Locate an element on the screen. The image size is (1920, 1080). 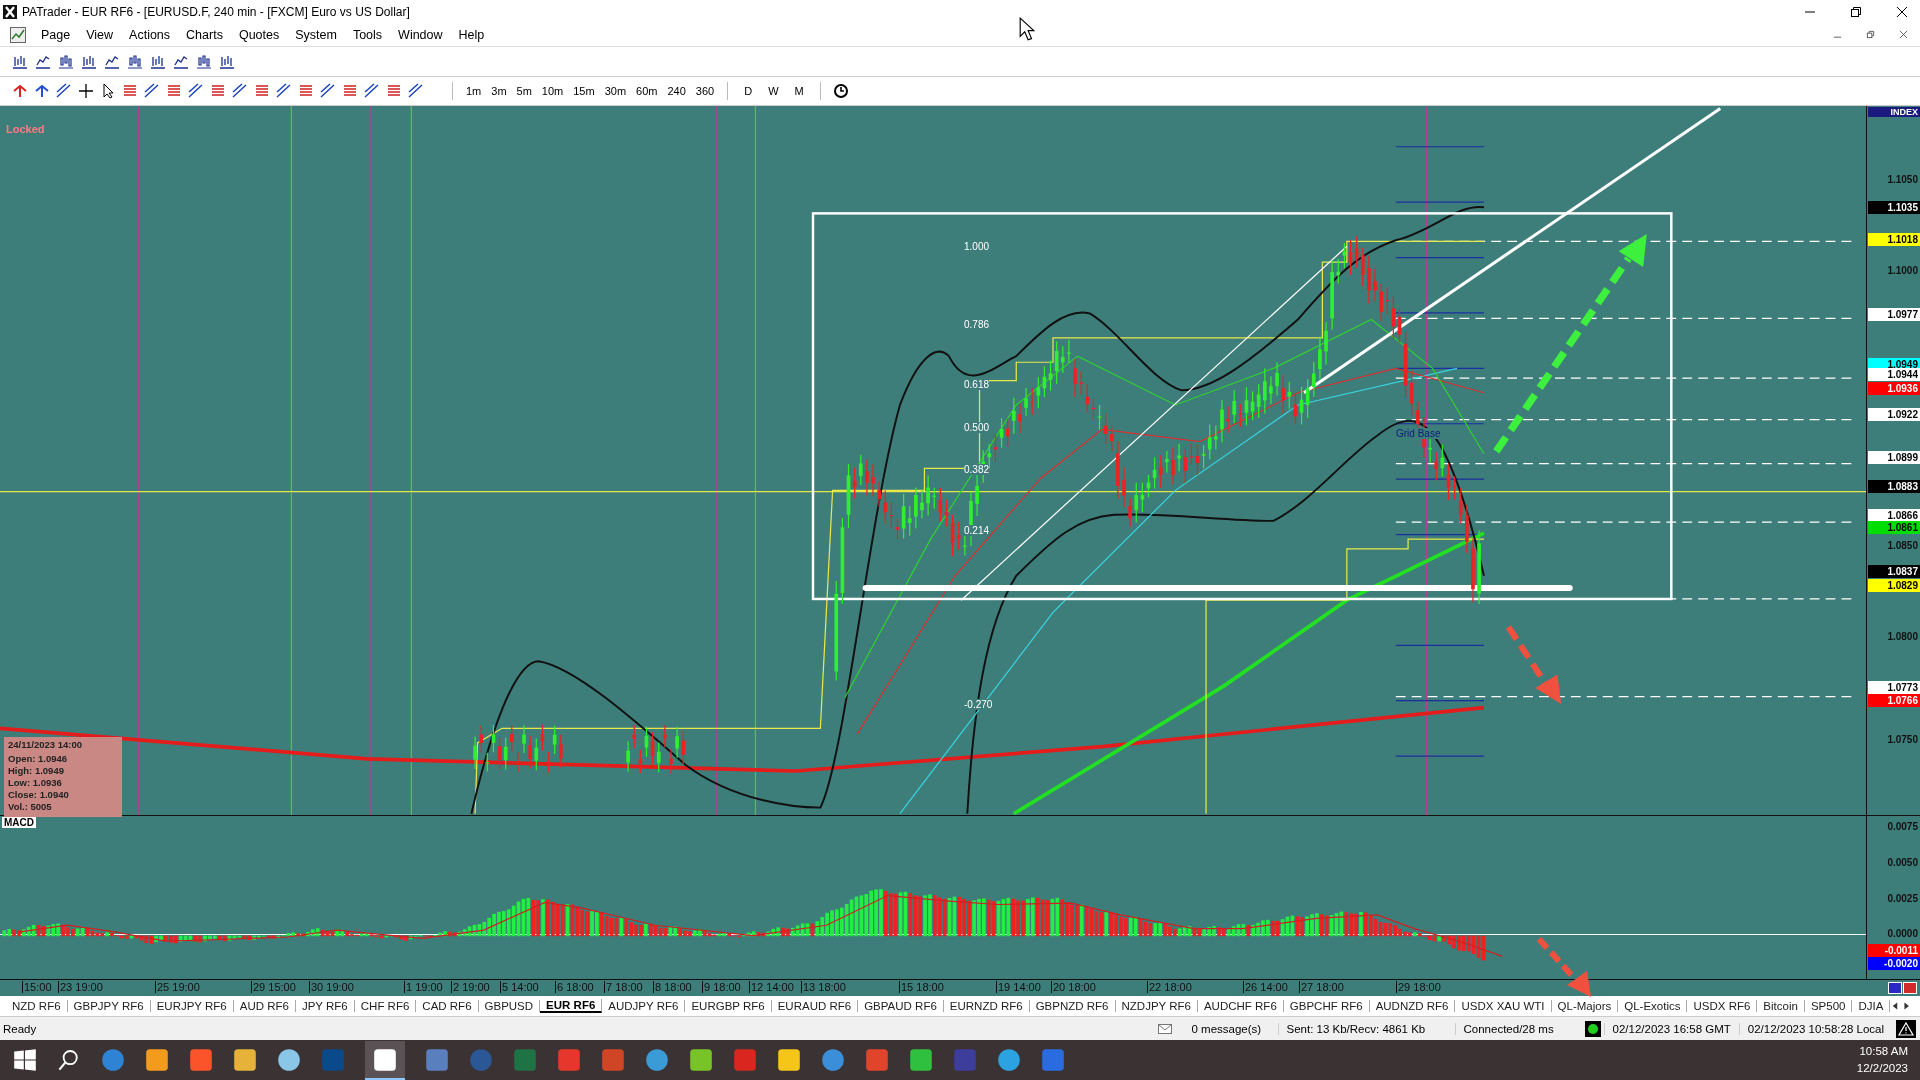
symbol-tab: CAD RF6 is located at coordinates (447, 1006).